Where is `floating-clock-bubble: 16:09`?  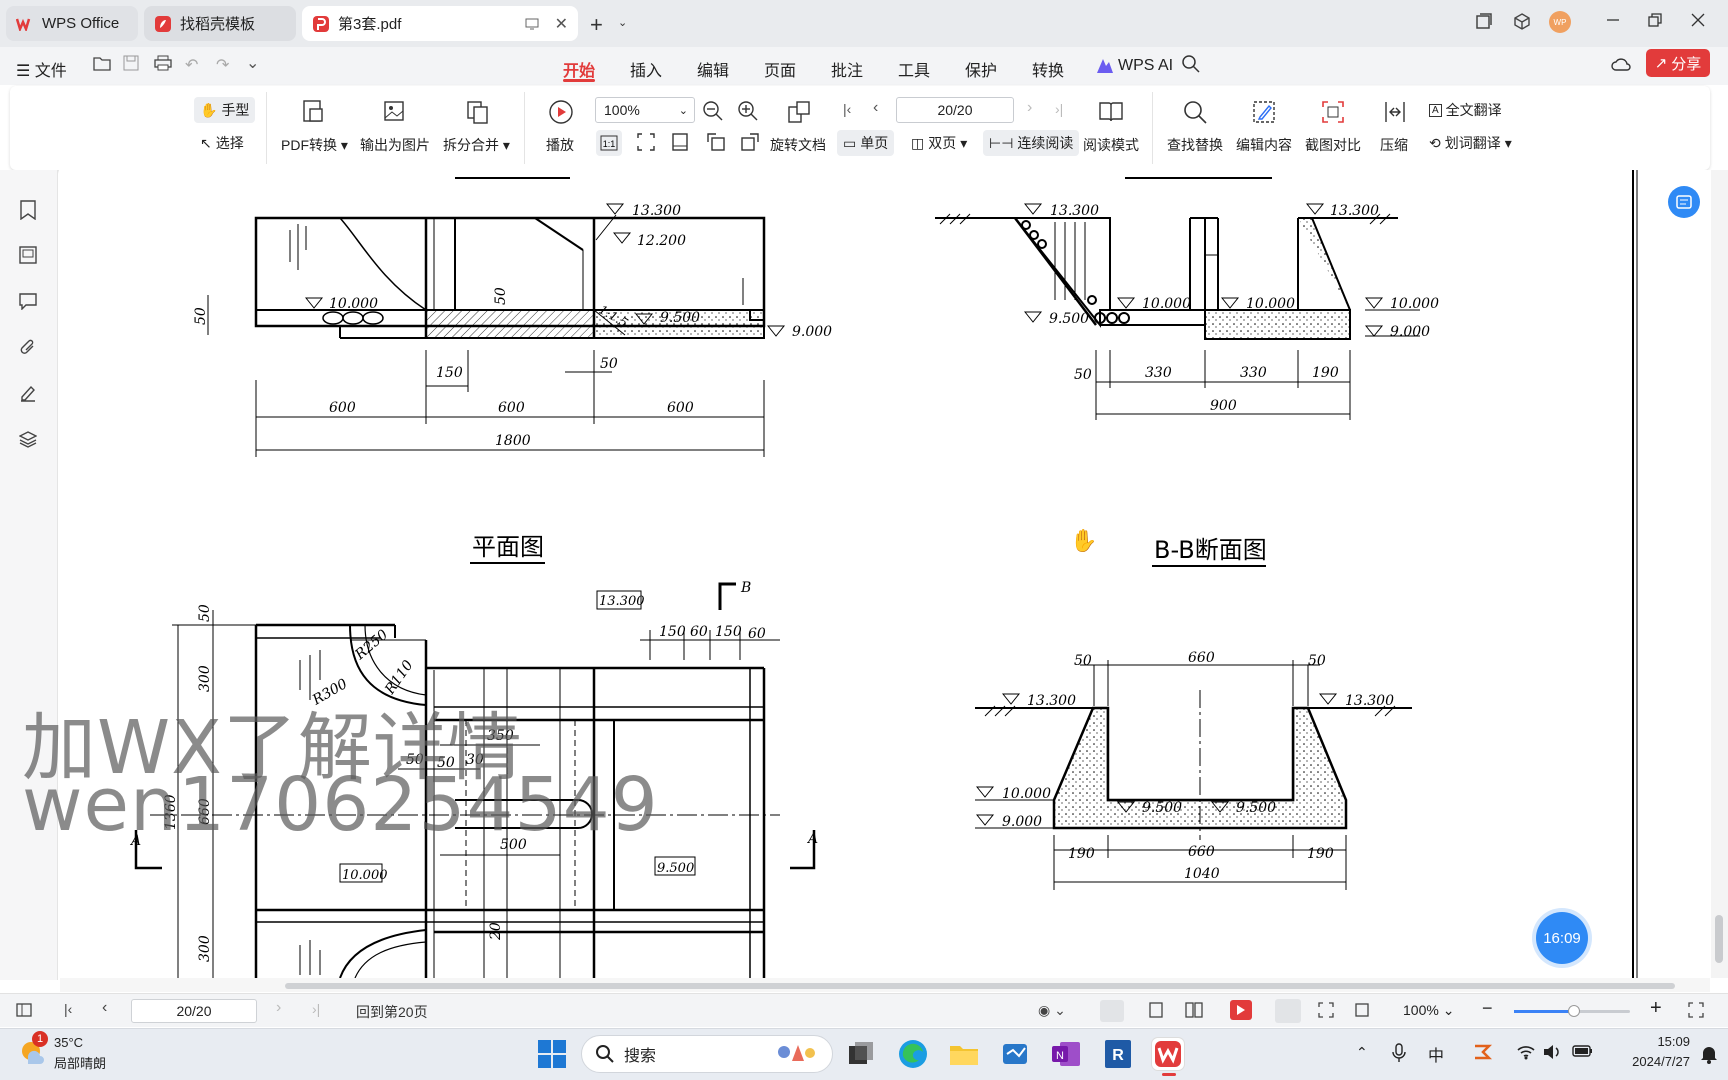
floating-clock-bubble: 16:09 is located at coordinates (1562, 938).